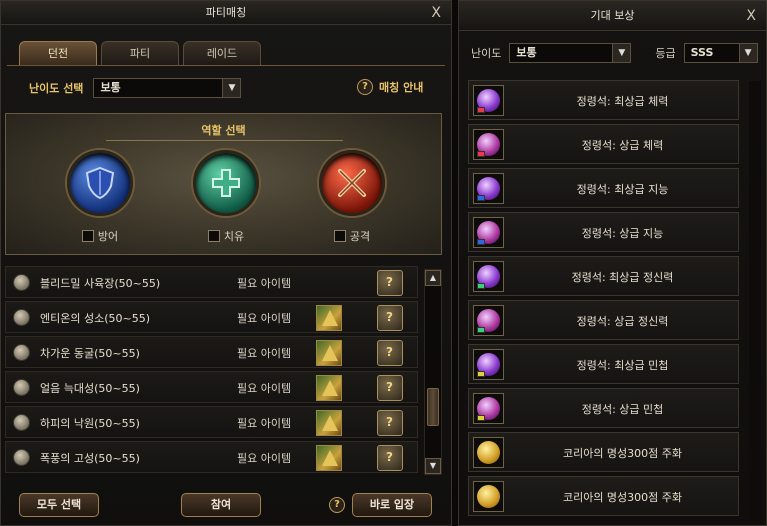  I want to click on reward-item: 정령석: 상급 민첩, so click(603, 408).